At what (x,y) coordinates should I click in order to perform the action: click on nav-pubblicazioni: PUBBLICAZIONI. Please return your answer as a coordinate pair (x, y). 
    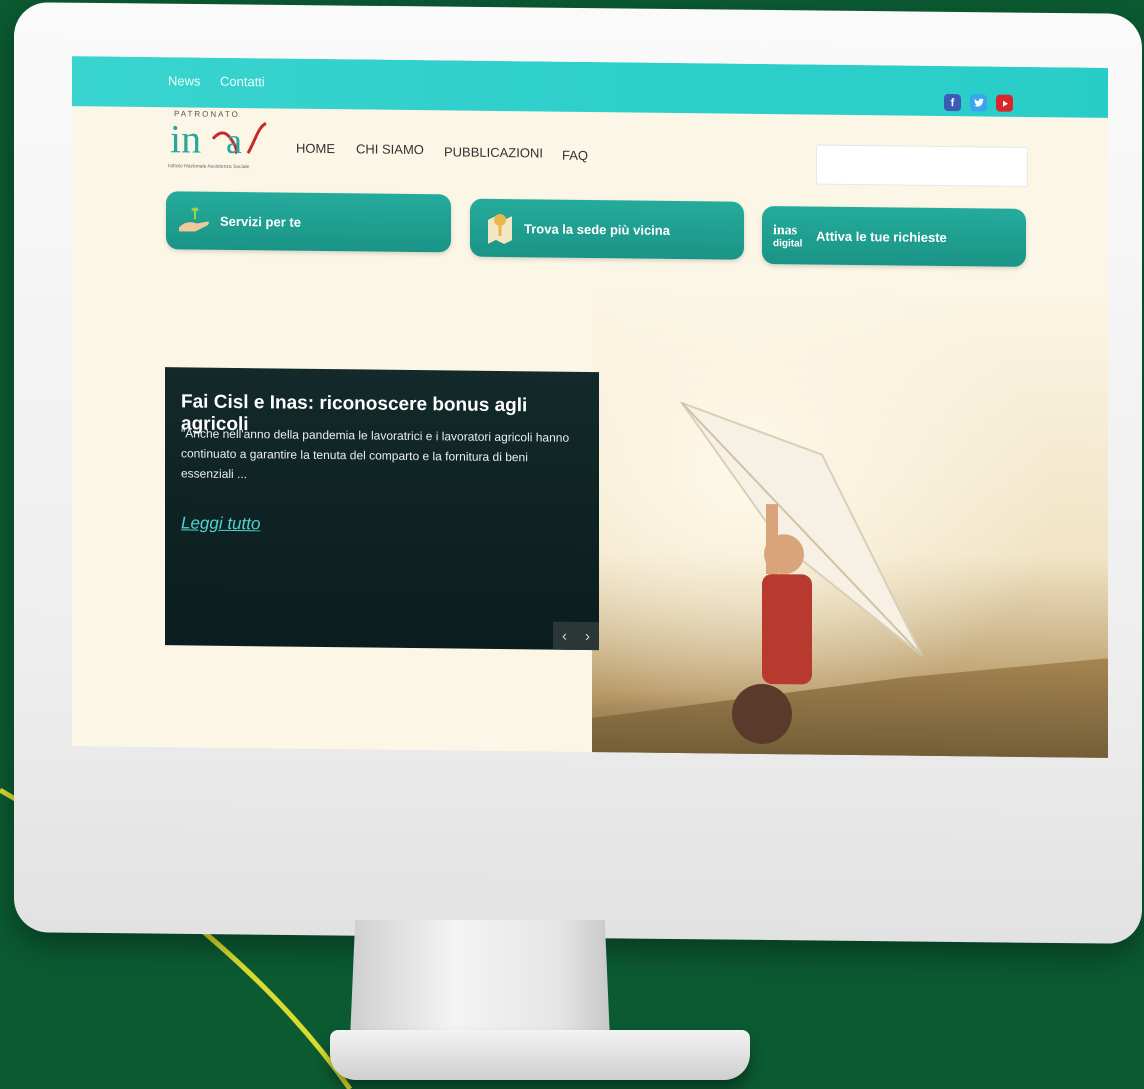
    Looking at the image, I should click on (493, 152).